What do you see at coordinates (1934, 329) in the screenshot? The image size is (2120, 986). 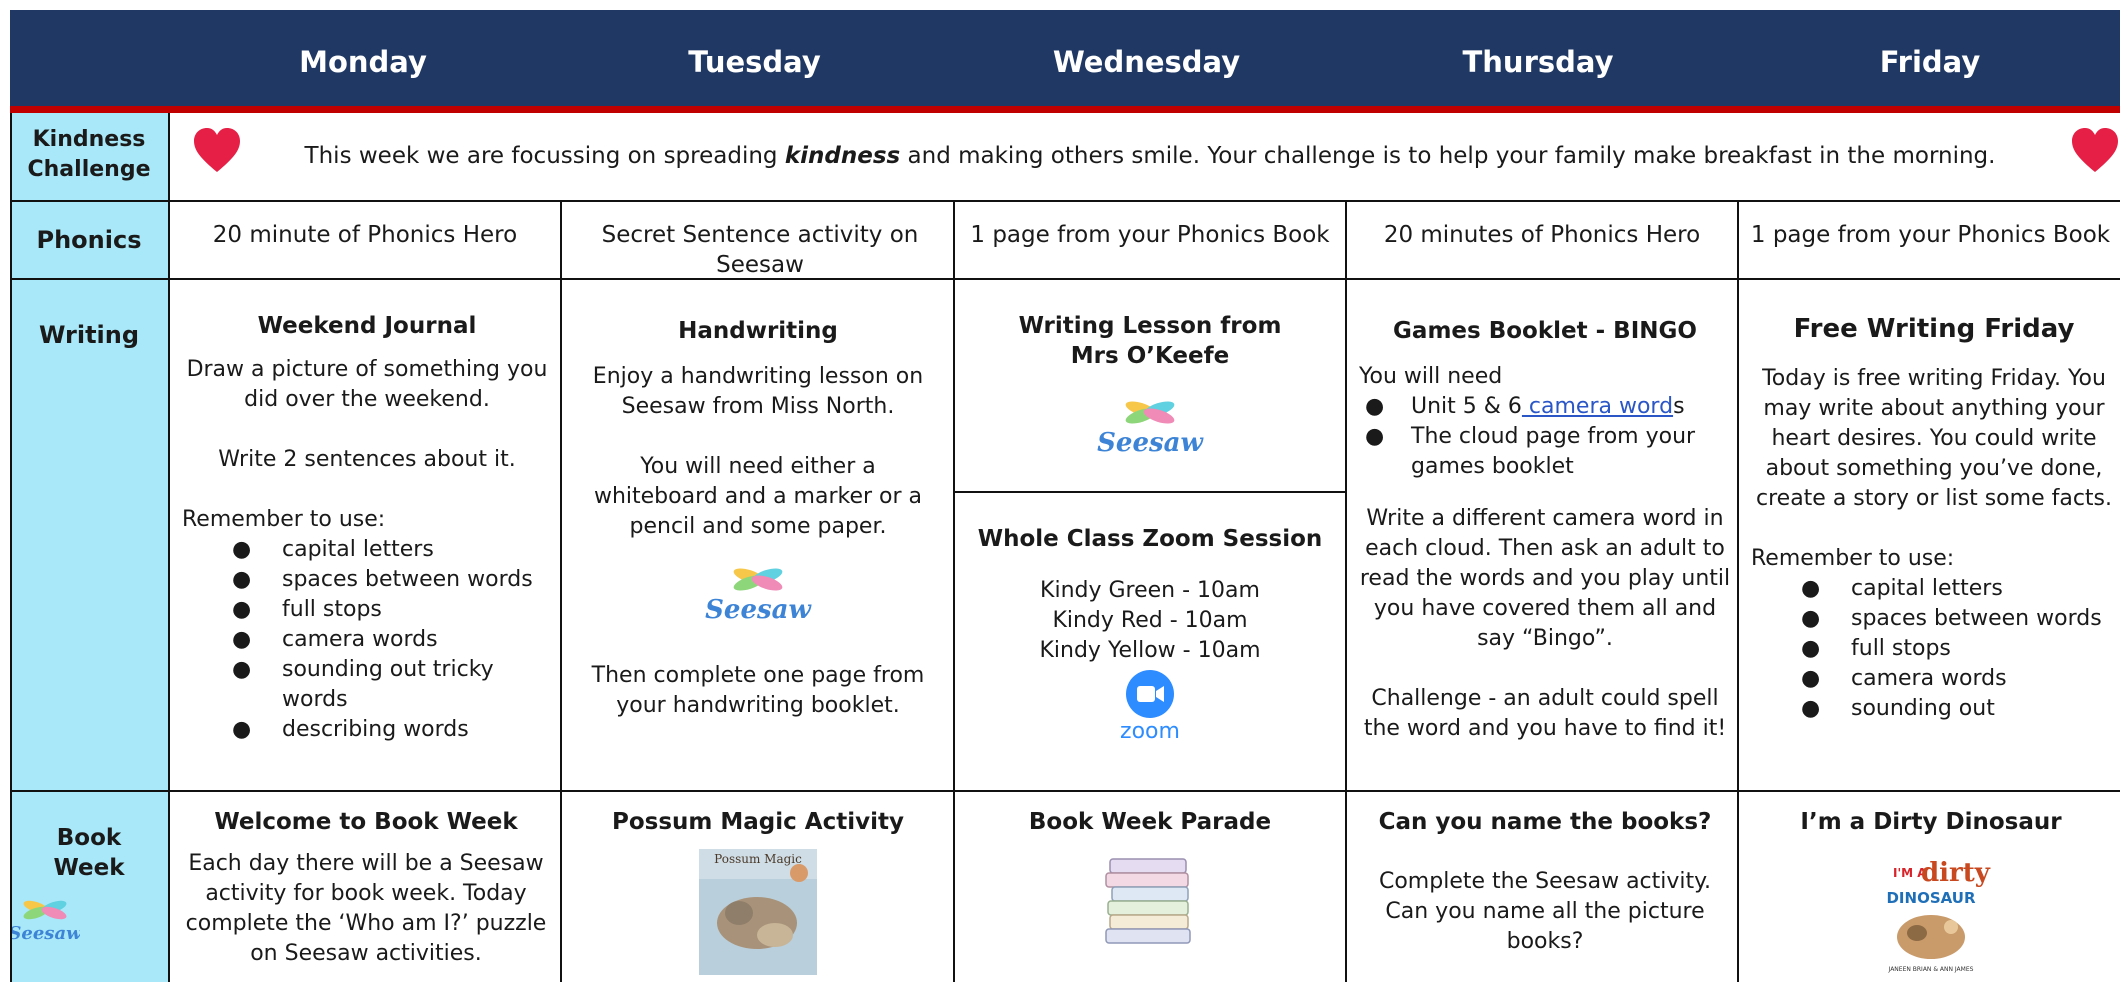 I see `writing-friday-title: Free Writing Friday` at bounding box center [1934, 329].